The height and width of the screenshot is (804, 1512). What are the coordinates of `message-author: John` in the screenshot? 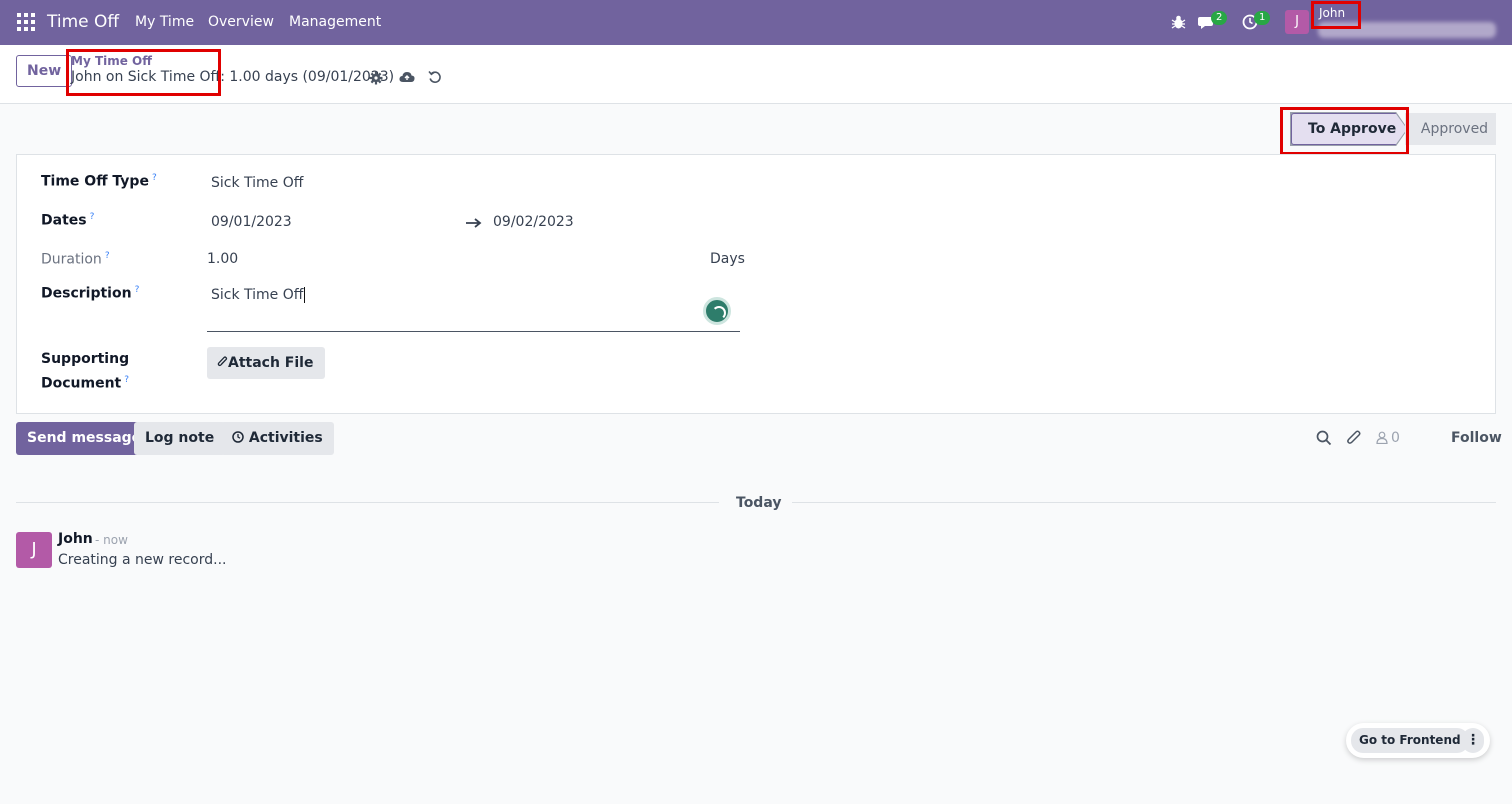 It's located at (75, 539).